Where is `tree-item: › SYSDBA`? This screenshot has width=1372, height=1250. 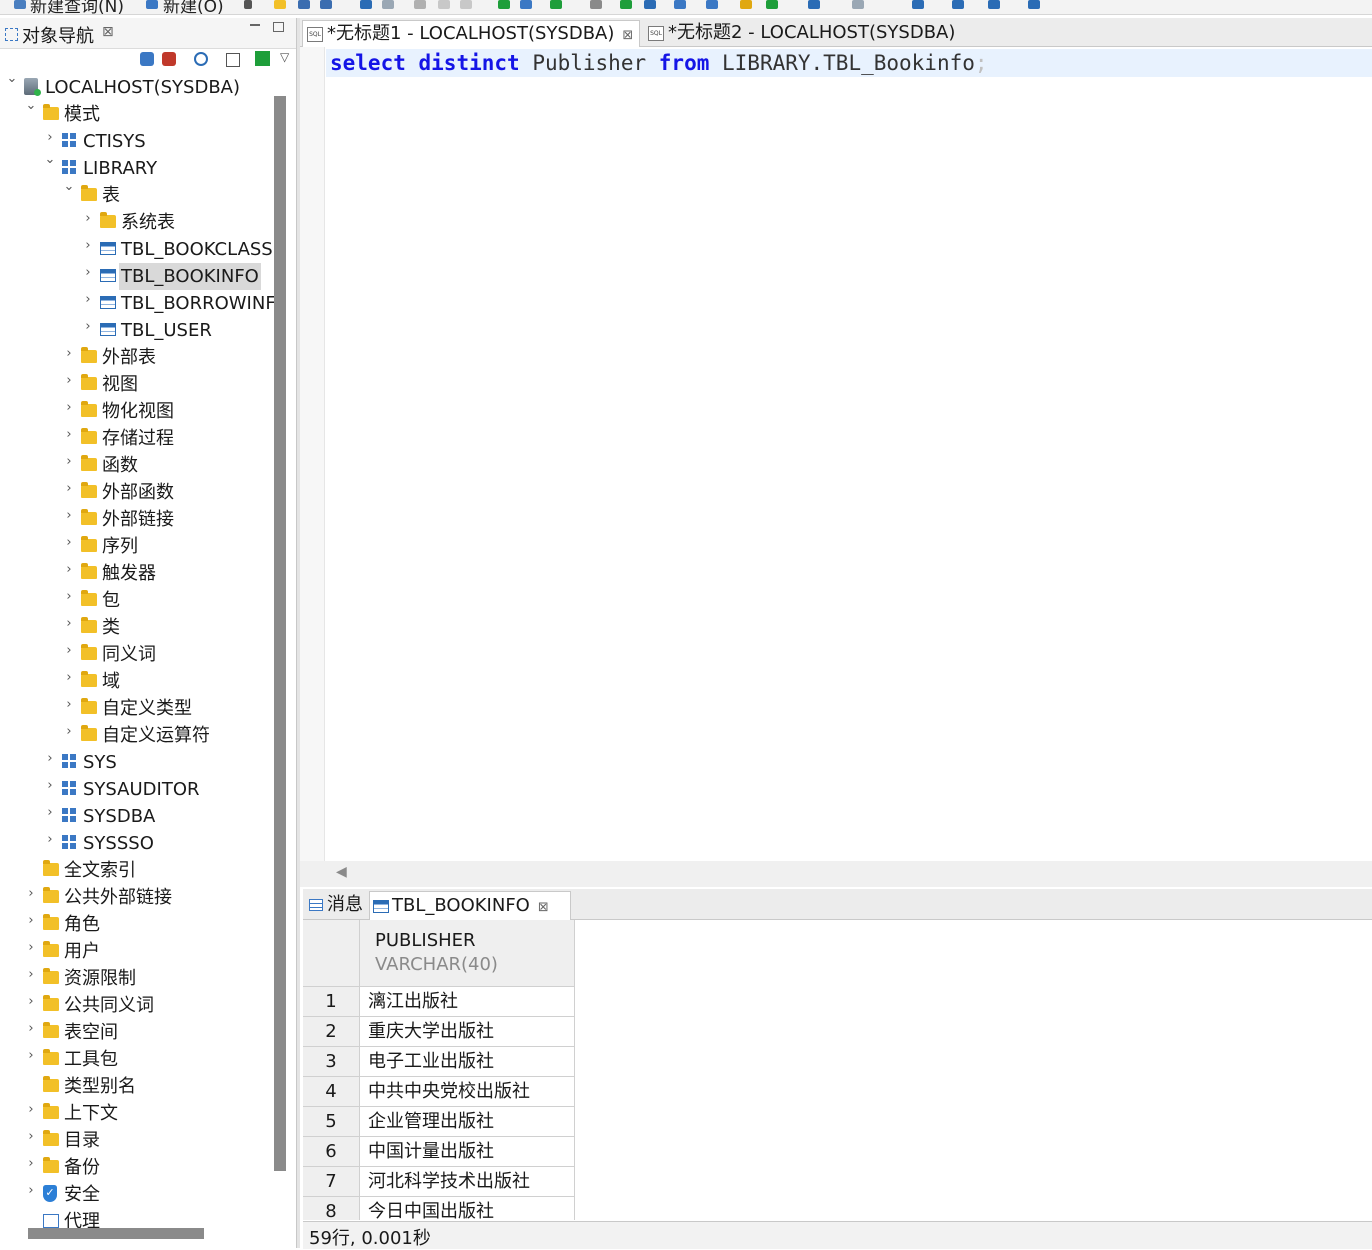
tree-item: › SYSDBA is located at coordinates (135, 816).